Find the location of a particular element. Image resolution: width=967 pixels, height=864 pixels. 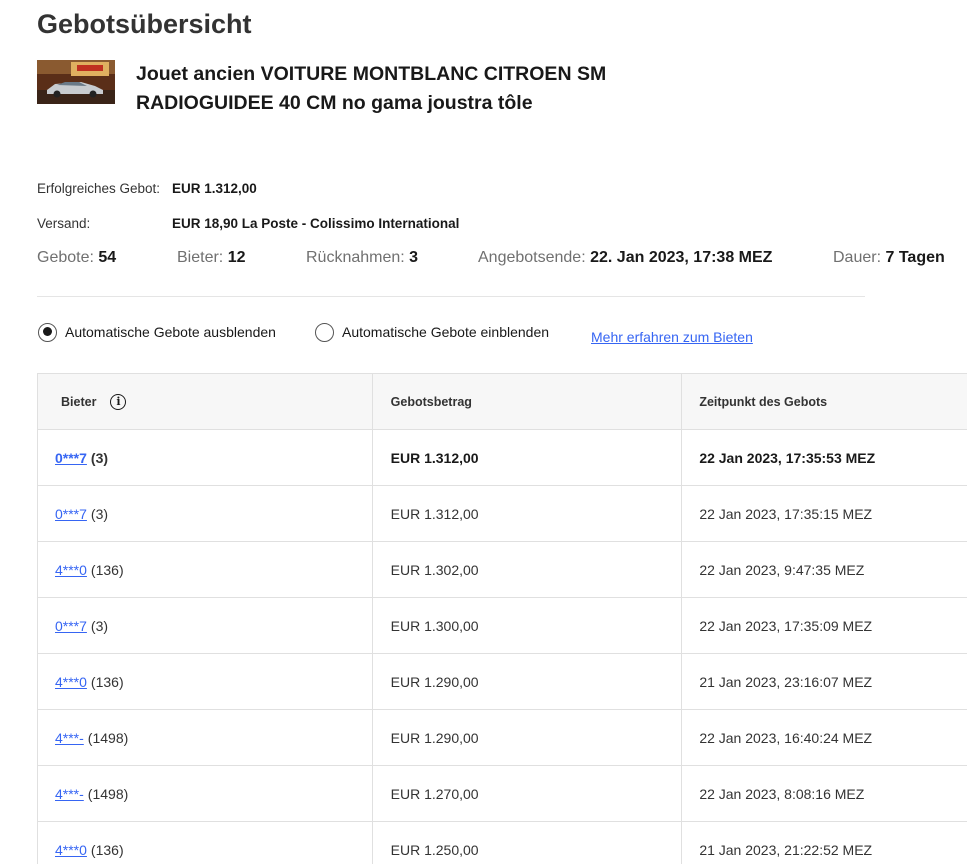

shipping-label: Versand: is located at coordinates (64, 223).